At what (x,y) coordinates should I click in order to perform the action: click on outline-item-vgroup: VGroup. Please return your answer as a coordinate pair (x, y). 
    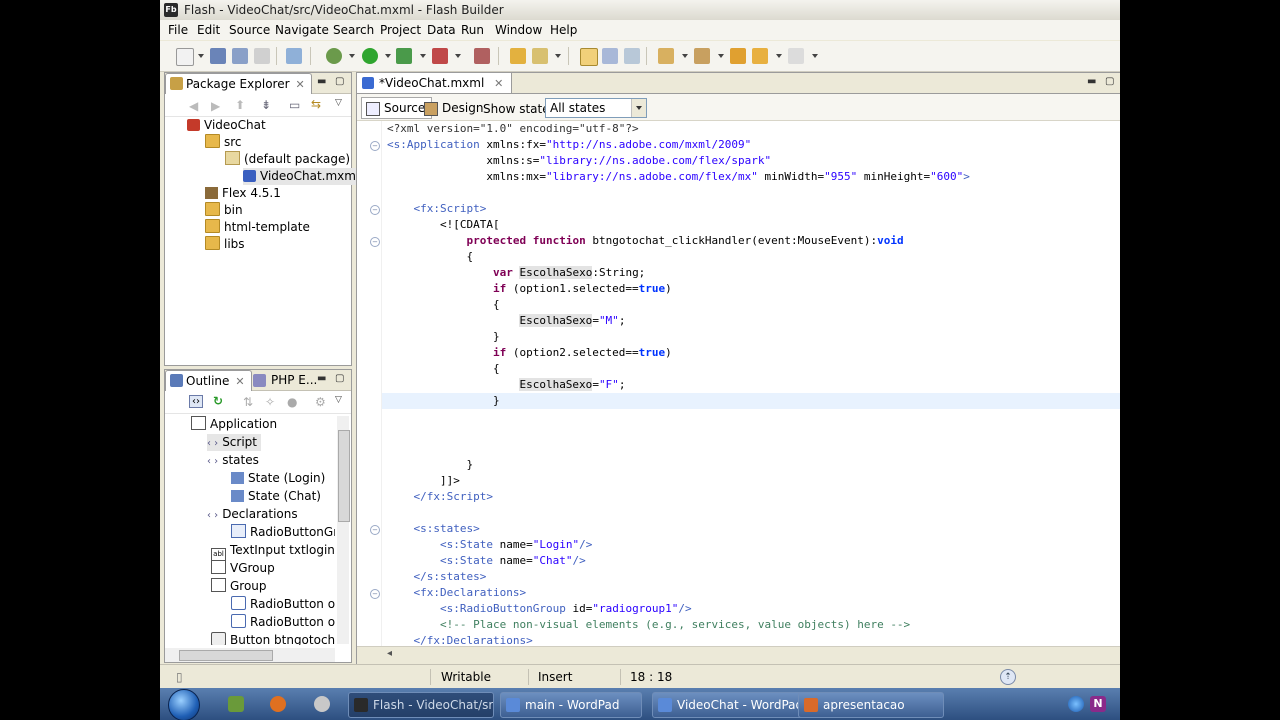
    Looking at the image, I should click on (243, 568).